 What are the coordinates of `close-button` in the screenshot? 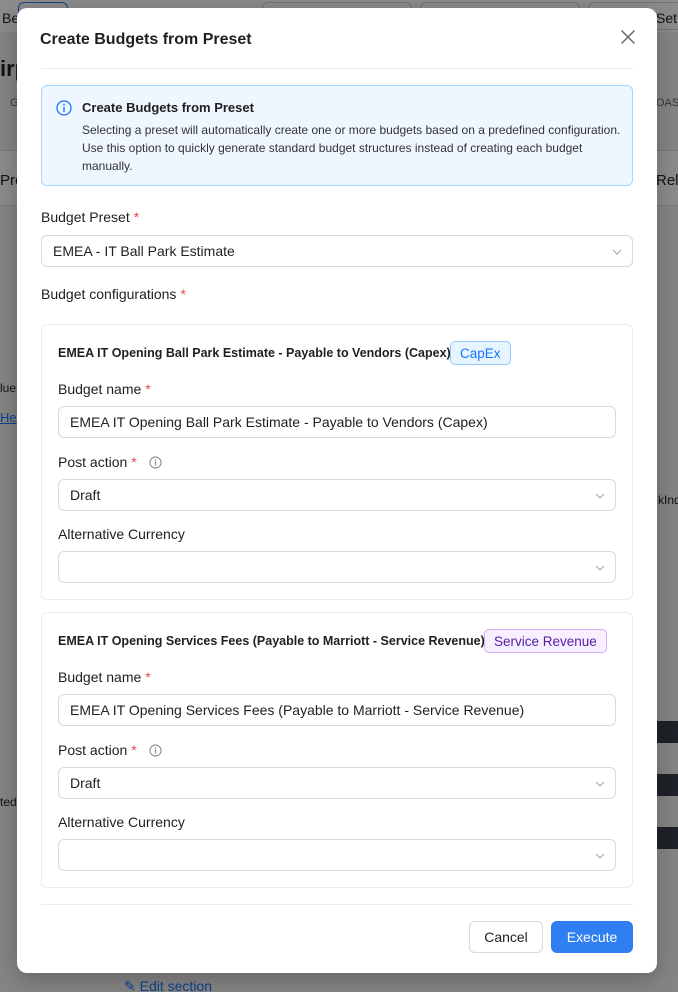 It's located at (628, 37).